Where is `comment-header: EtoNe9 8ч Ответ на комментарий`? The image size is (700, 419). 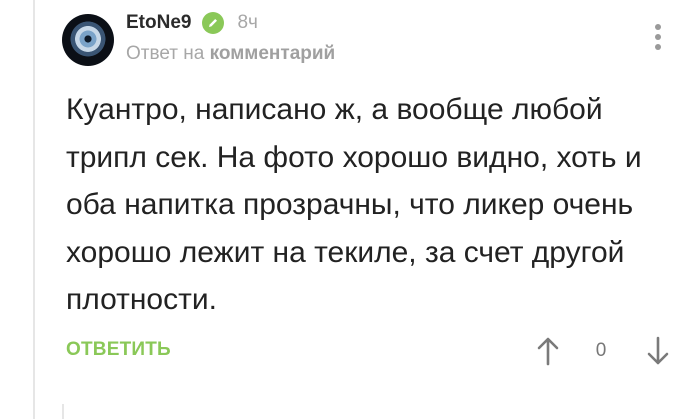 comment-header: EtoNe9 8ч Ответ на комментарий is located at coordinates (230, 39).